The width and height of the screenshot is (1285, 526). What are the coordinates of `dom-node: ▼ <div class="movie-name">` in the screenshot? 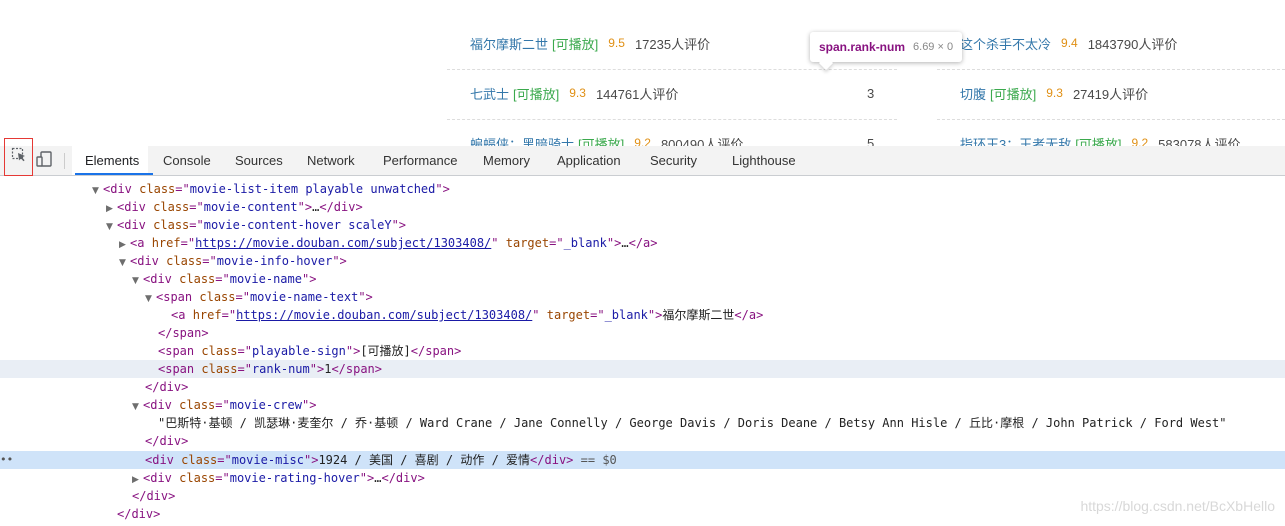 It's located at (642, 279).